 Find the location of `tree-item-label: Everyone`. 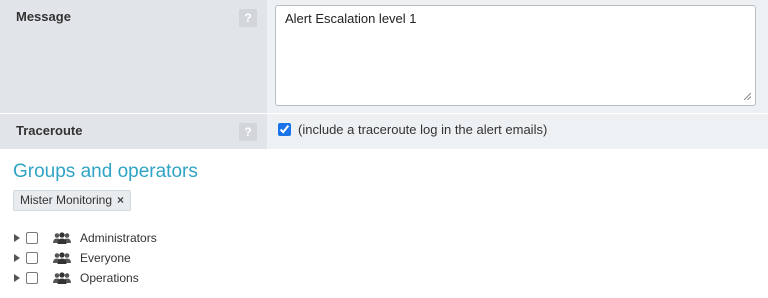

tree-item-label: Everyone is located at coordinates (105, 258).